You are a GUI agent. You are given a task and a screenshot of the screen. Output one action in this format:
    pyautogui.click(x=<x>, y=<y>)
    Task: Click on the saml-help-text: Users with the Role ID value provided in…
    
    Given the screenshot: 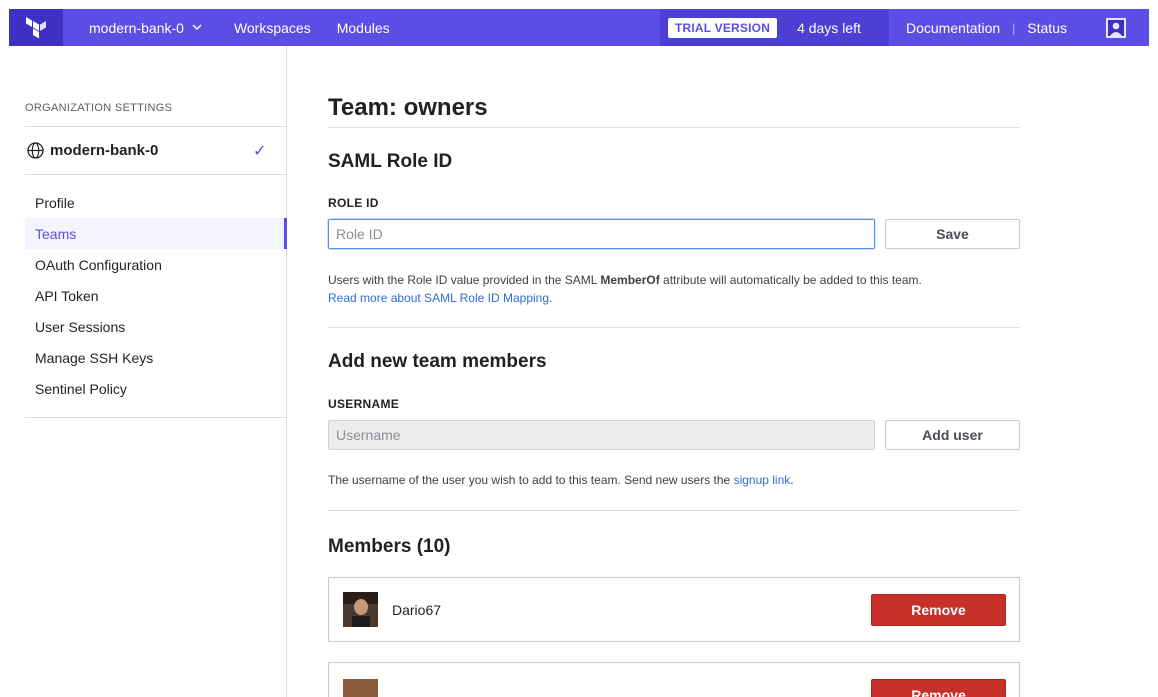 What is the action you would take?
    pyautogui.click(x=674, y=289)
    